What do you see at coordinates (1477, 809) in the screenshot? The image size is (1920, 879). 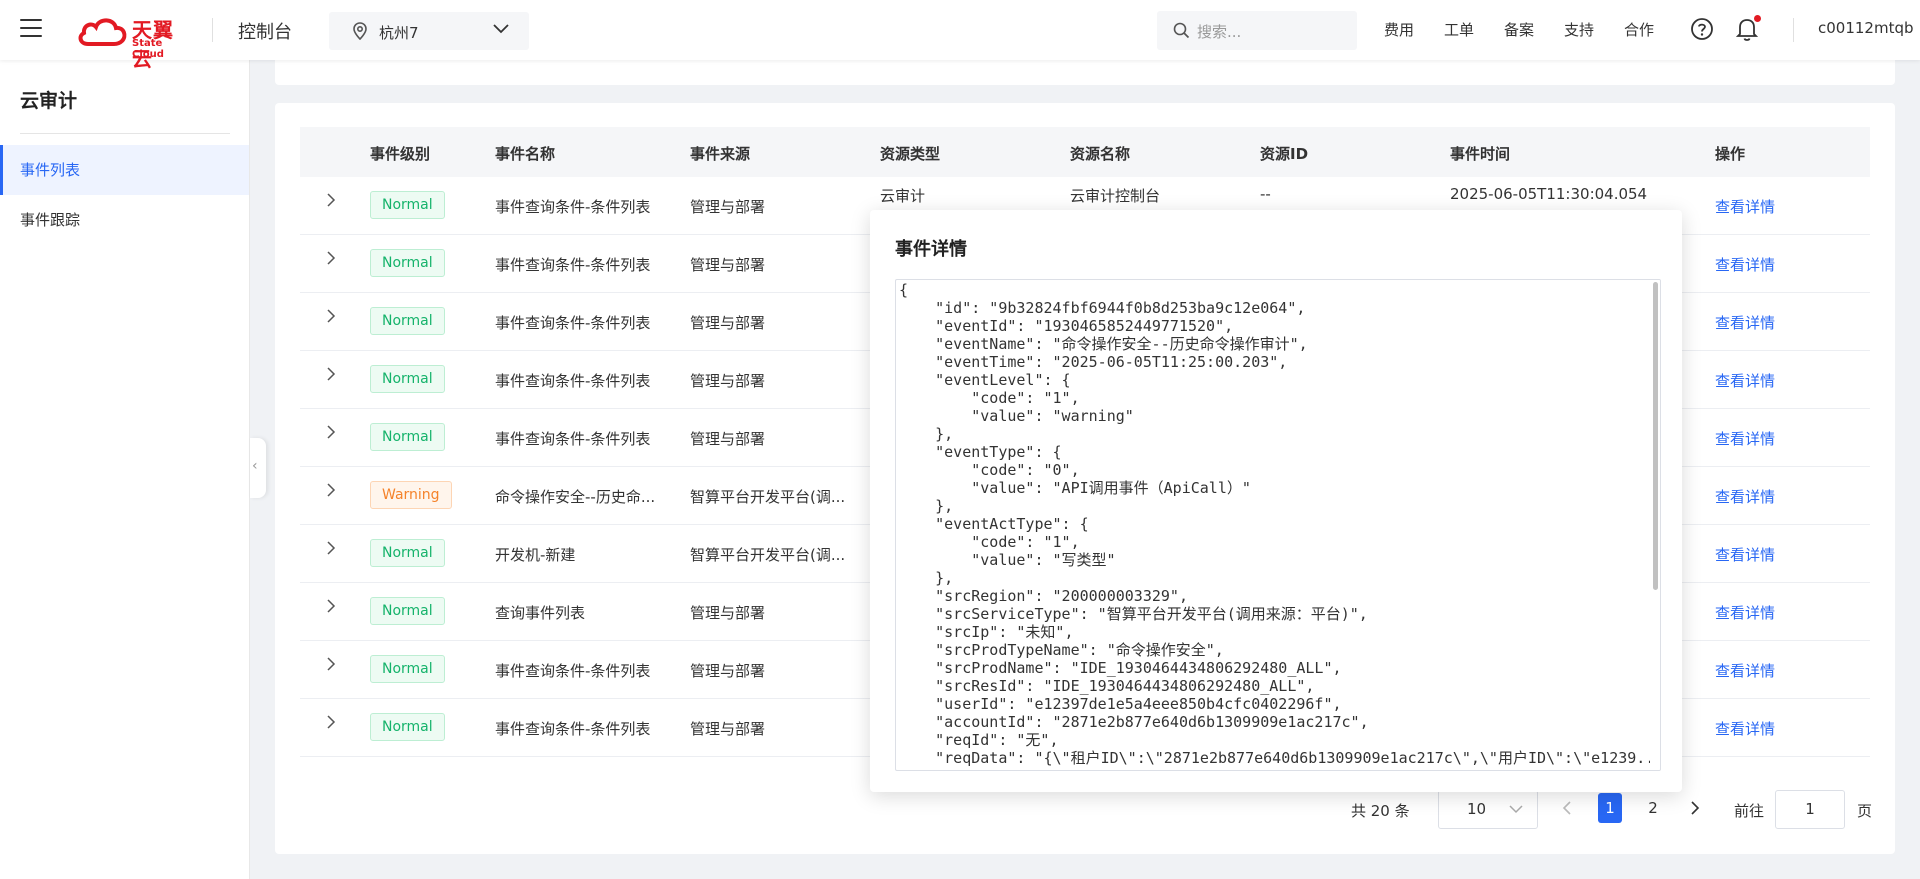 I see `page-size-value: 10` at bounding box center [1477, 809].